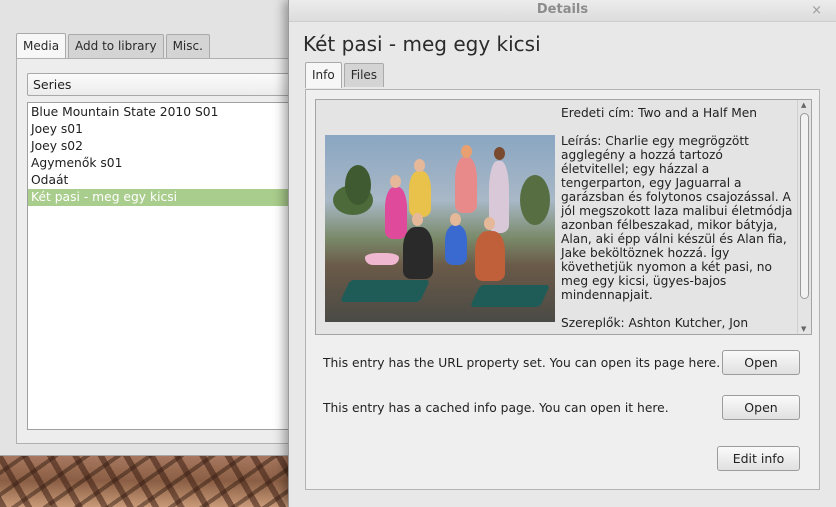 The height and width of the screenshot is (507, 836). What do you see at coordinates (150, 481) in the screenshot?
I see `desktop-wallpaper` at bounding box center [150, 481].